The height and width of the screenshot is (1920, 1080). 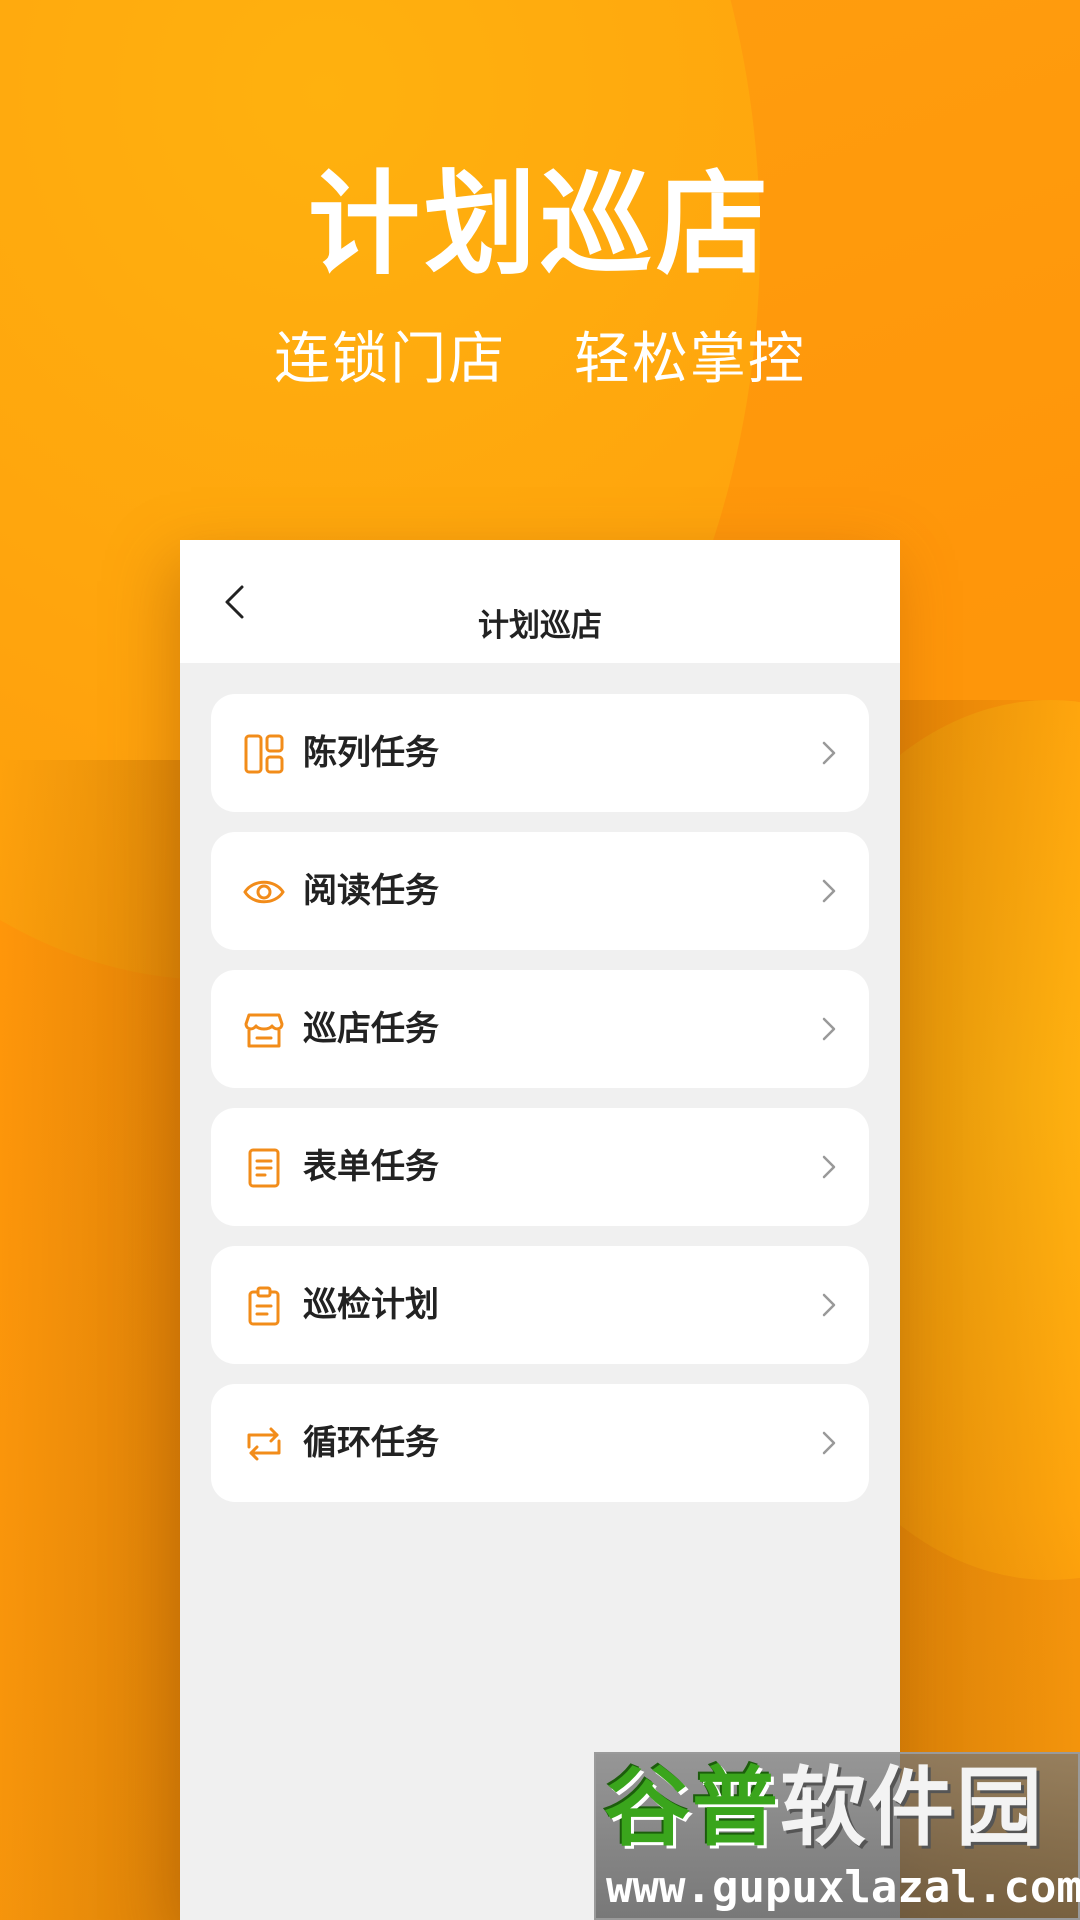 What do you see at coordinates (843, 1887) in the screenshot?
I see `watermark-url: www.gupuxlazal.com` at bounding box center [843, 1887].